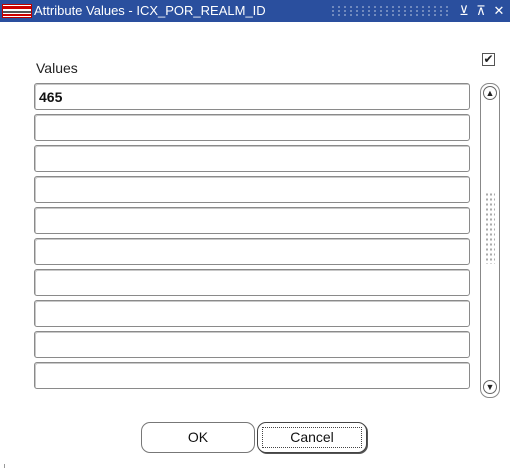 The width and height of the screenshot is (510, 471). I want to click on minimize-icon: ⊻, so click(464, 11).